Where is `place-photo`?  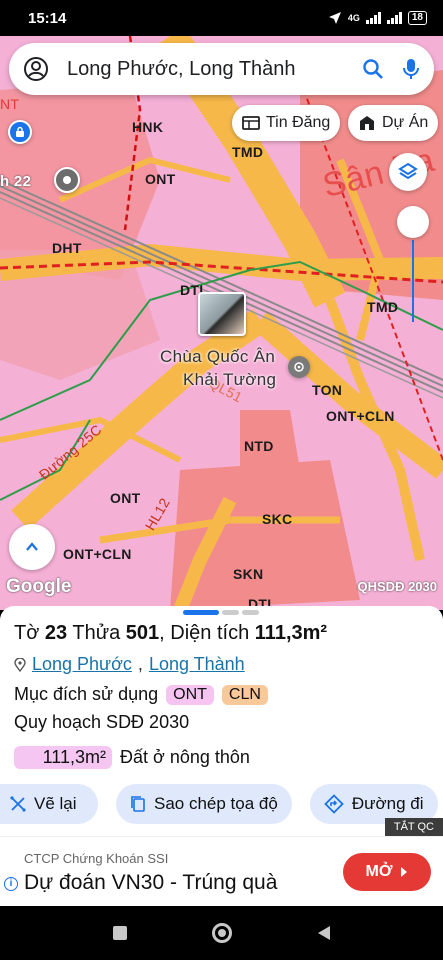
place-photo is located at coordinates (222, 314).